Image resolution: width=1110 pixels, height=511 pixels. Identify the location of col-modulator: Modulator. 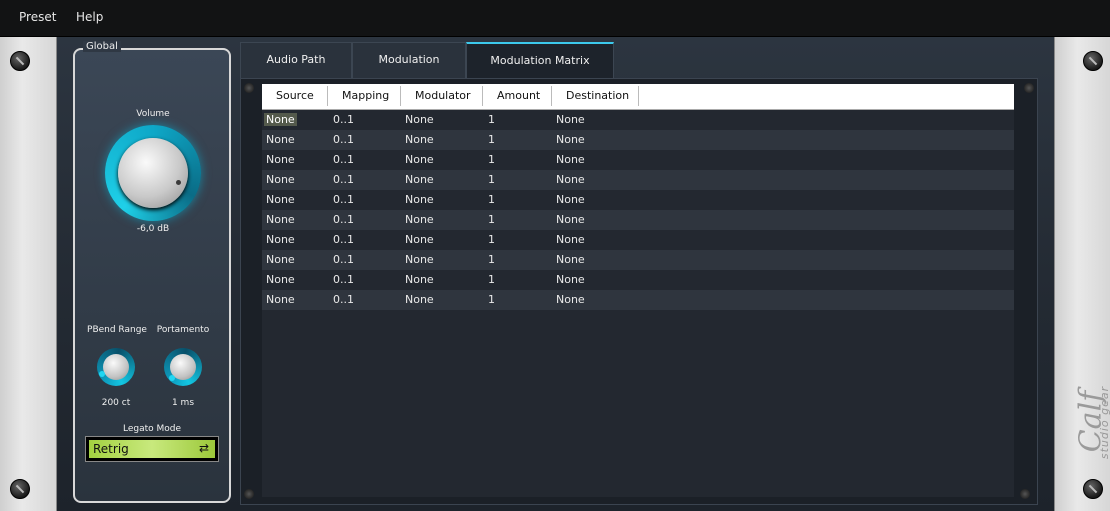
(443, 95).